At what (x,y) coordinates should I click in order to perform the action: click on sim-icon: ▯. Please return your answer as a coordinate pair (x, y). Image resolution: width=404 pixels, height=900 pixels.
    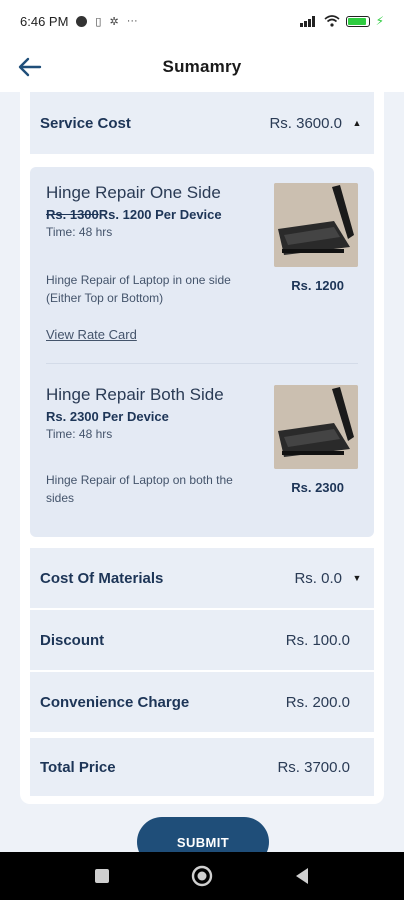
    Looking at the image, I should click on (98, 21).